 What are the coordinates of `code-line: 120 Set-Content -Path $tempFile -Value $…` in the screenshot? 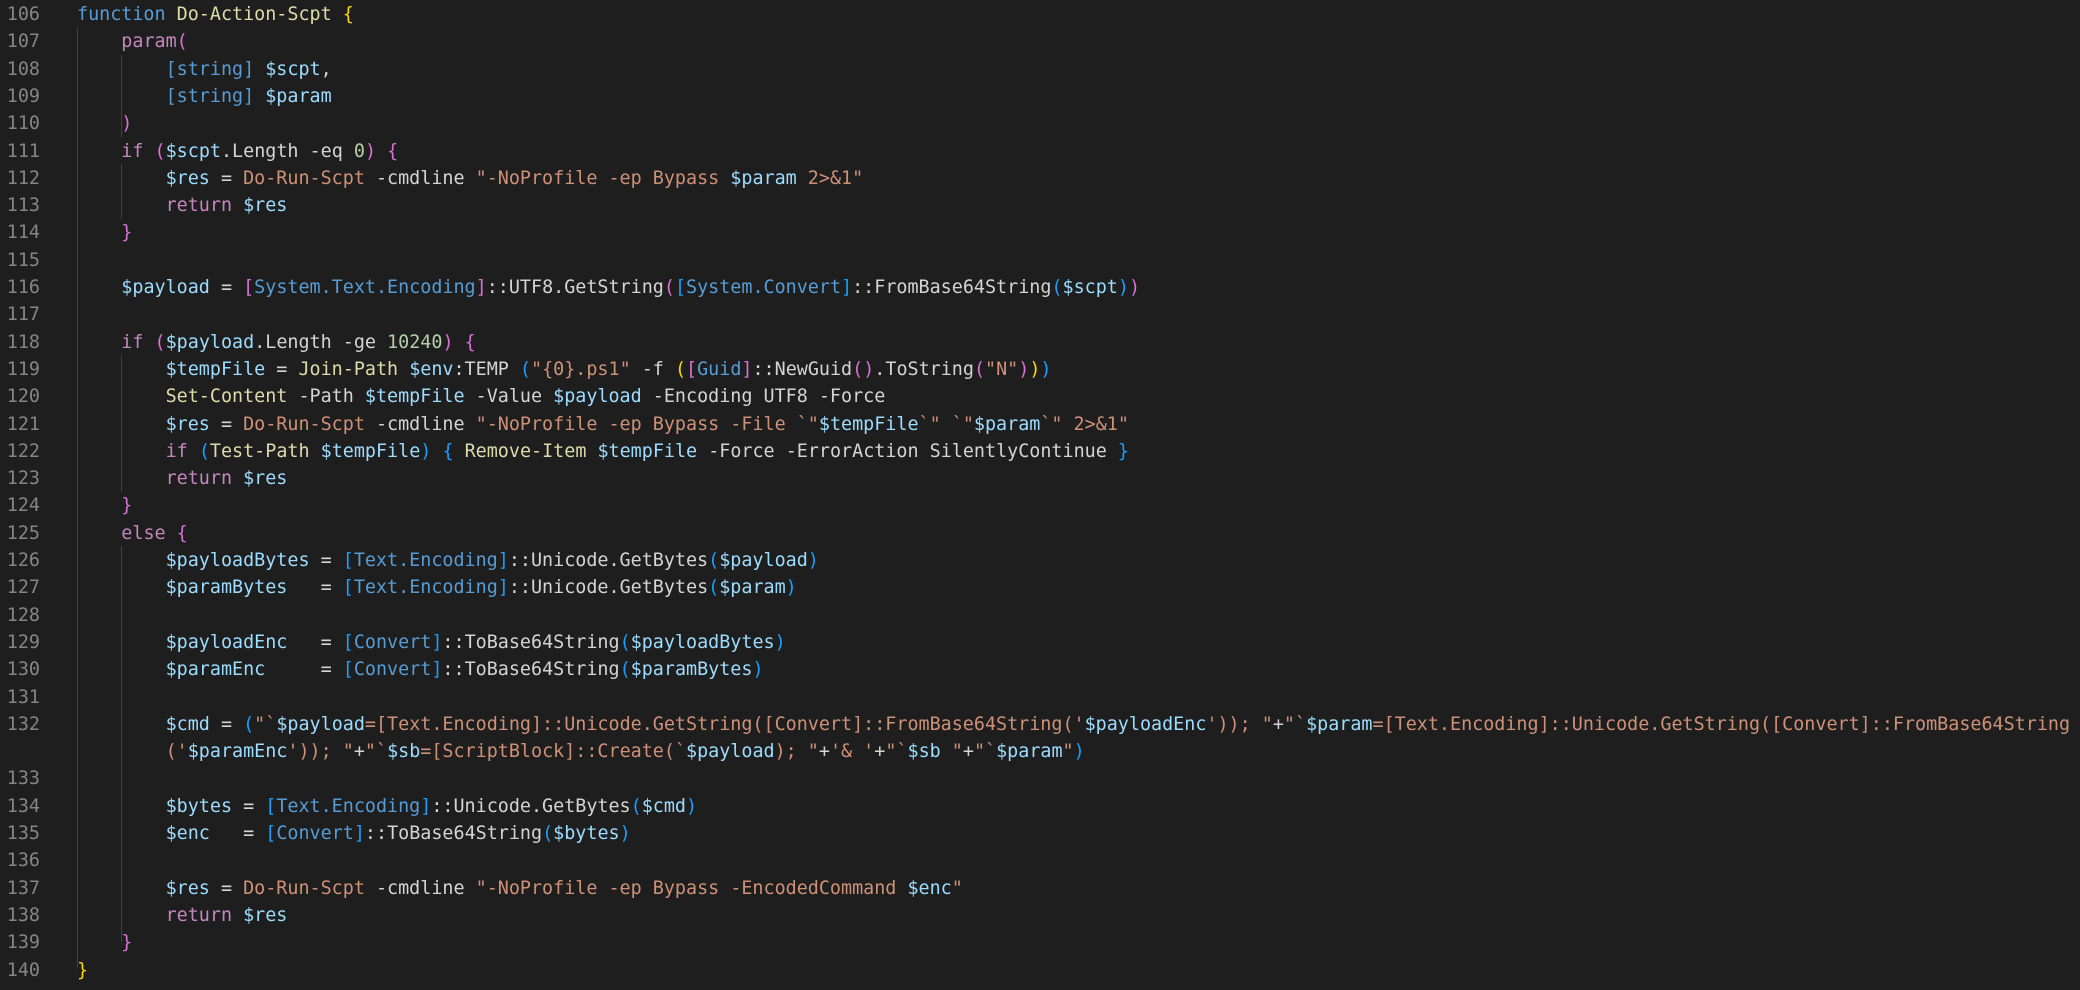 It's located at (1040, 396).